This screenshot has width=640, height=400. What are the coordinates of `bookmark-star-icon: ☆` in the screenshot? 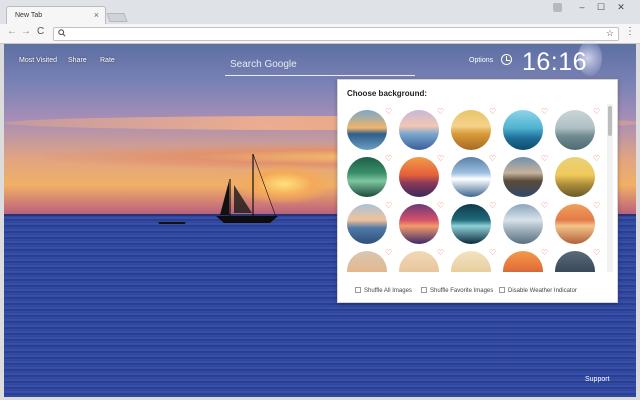 It's located at (610, 33).